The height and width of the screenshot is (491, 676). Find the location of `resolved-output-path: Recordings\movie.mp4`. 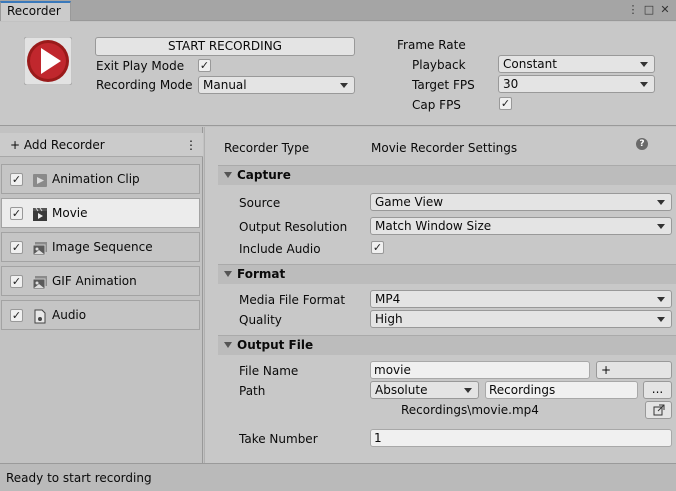

resolved-output-path: Recordings\movie.mp4 is located at coordinates (470, 410).